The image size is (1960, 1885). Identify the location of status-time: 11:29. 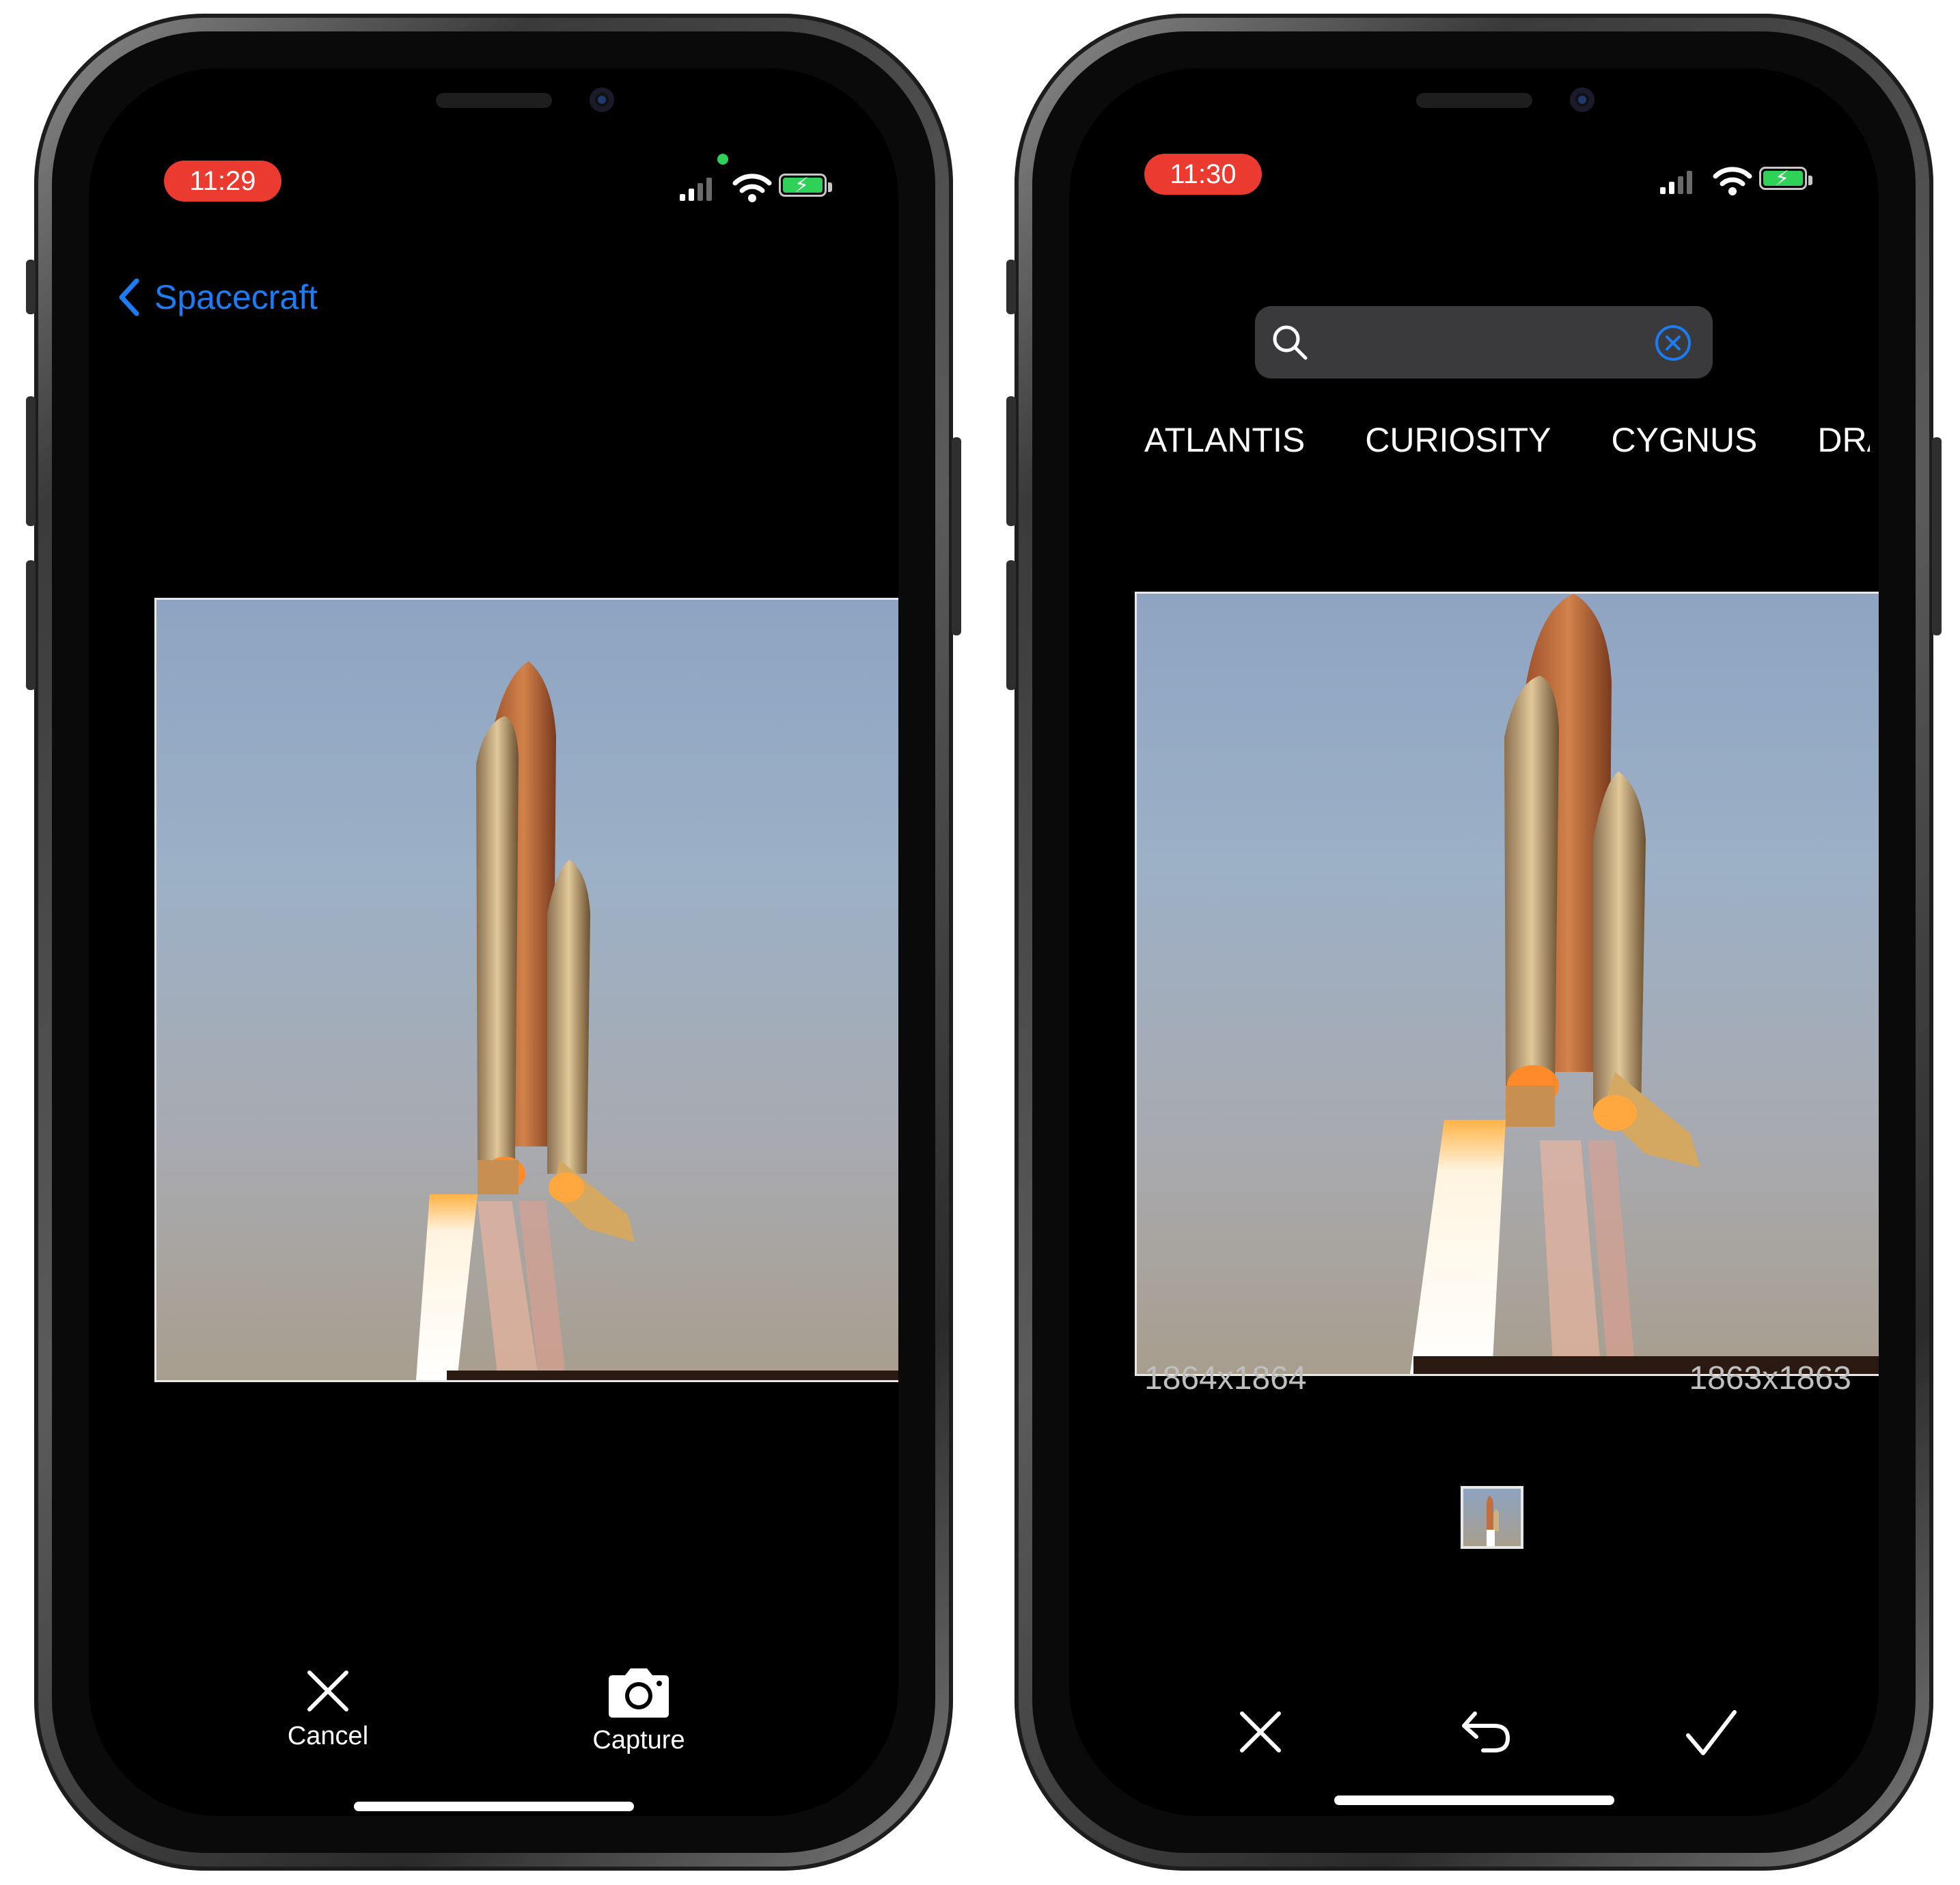
(223, 181).